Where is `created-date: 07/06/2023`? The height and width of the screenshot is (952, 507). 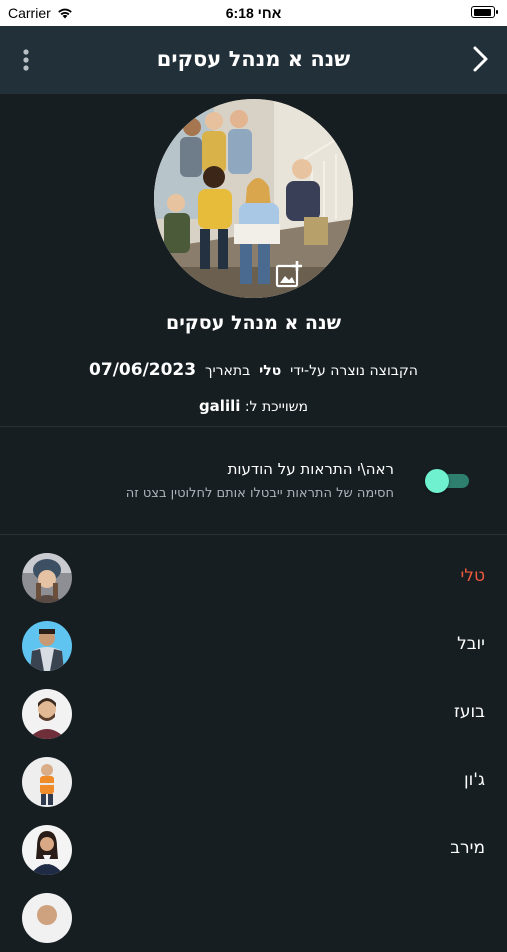 created-date: 07/06/2023 is located at coordinates (143, 370).